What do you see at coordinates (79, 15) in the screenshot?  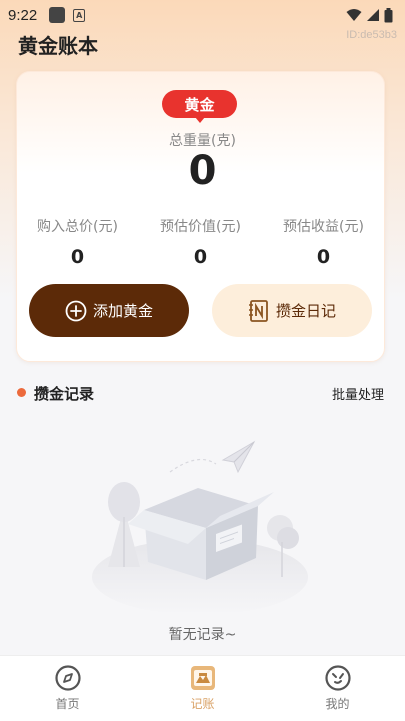 I see `notification-a-icon: A` at bounding box center [79, 15].